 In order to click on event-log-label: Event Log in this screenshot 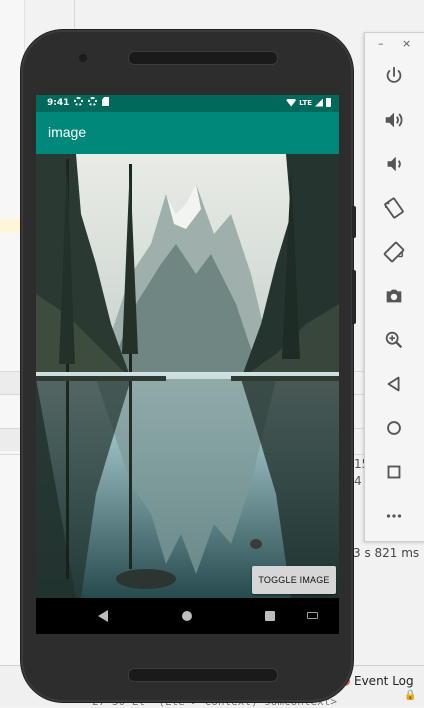, I will do `click(384, 681)`.